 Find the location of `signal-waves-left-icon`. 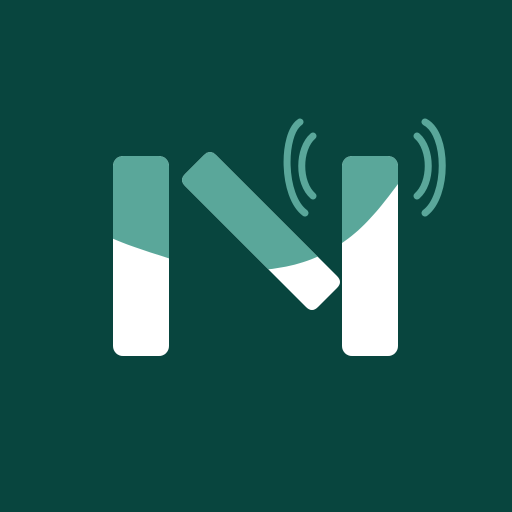

signal-waves-left-icon is located at coordinates (300, 167).